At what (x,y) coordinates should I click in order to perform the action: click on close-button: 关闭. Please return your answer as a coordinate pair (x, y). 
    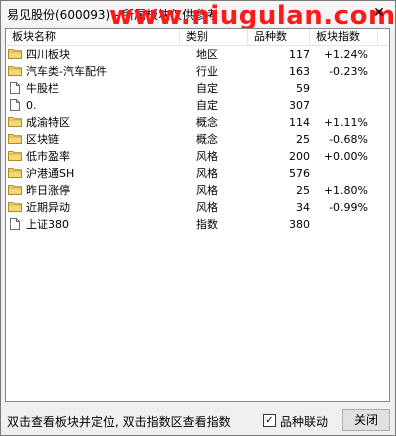
    Looking at the image, I should click on (366, 420).